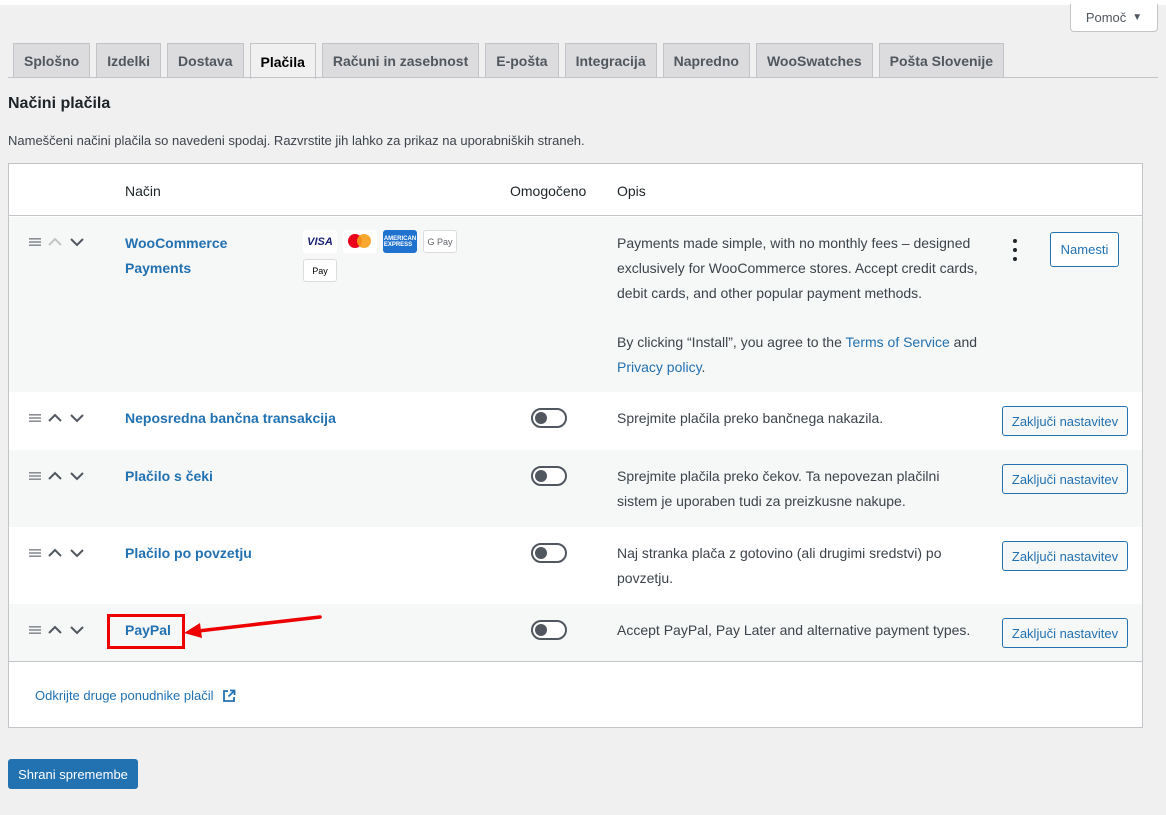 Image resolution: width=1166 pixels, height=815 pixels. Describe the element at coordinates (631, 191) in the screenshot. I see `column-header-description: Opis` at that location.